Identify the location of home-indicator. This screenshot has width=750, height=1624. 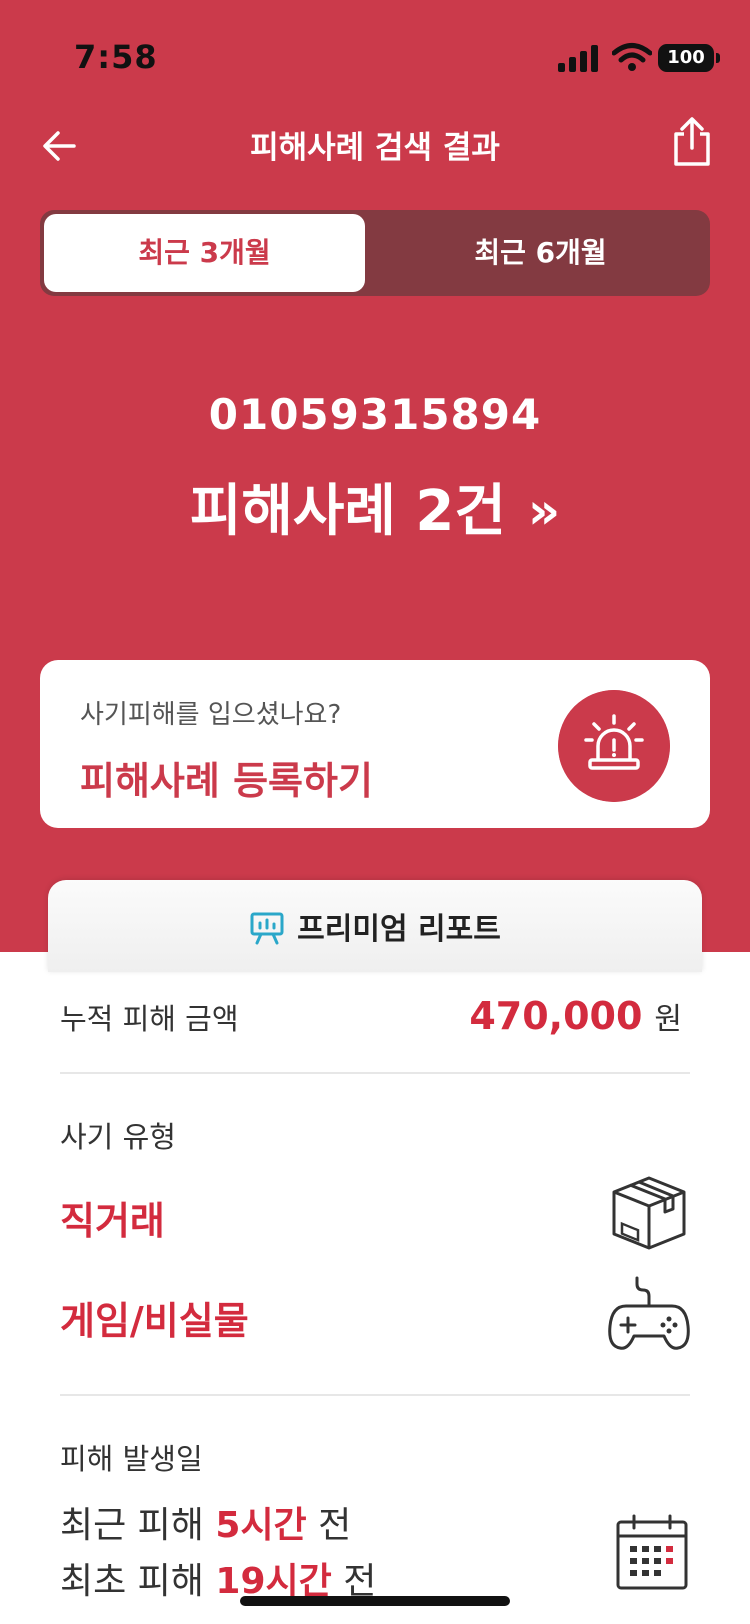
(375, 1601).